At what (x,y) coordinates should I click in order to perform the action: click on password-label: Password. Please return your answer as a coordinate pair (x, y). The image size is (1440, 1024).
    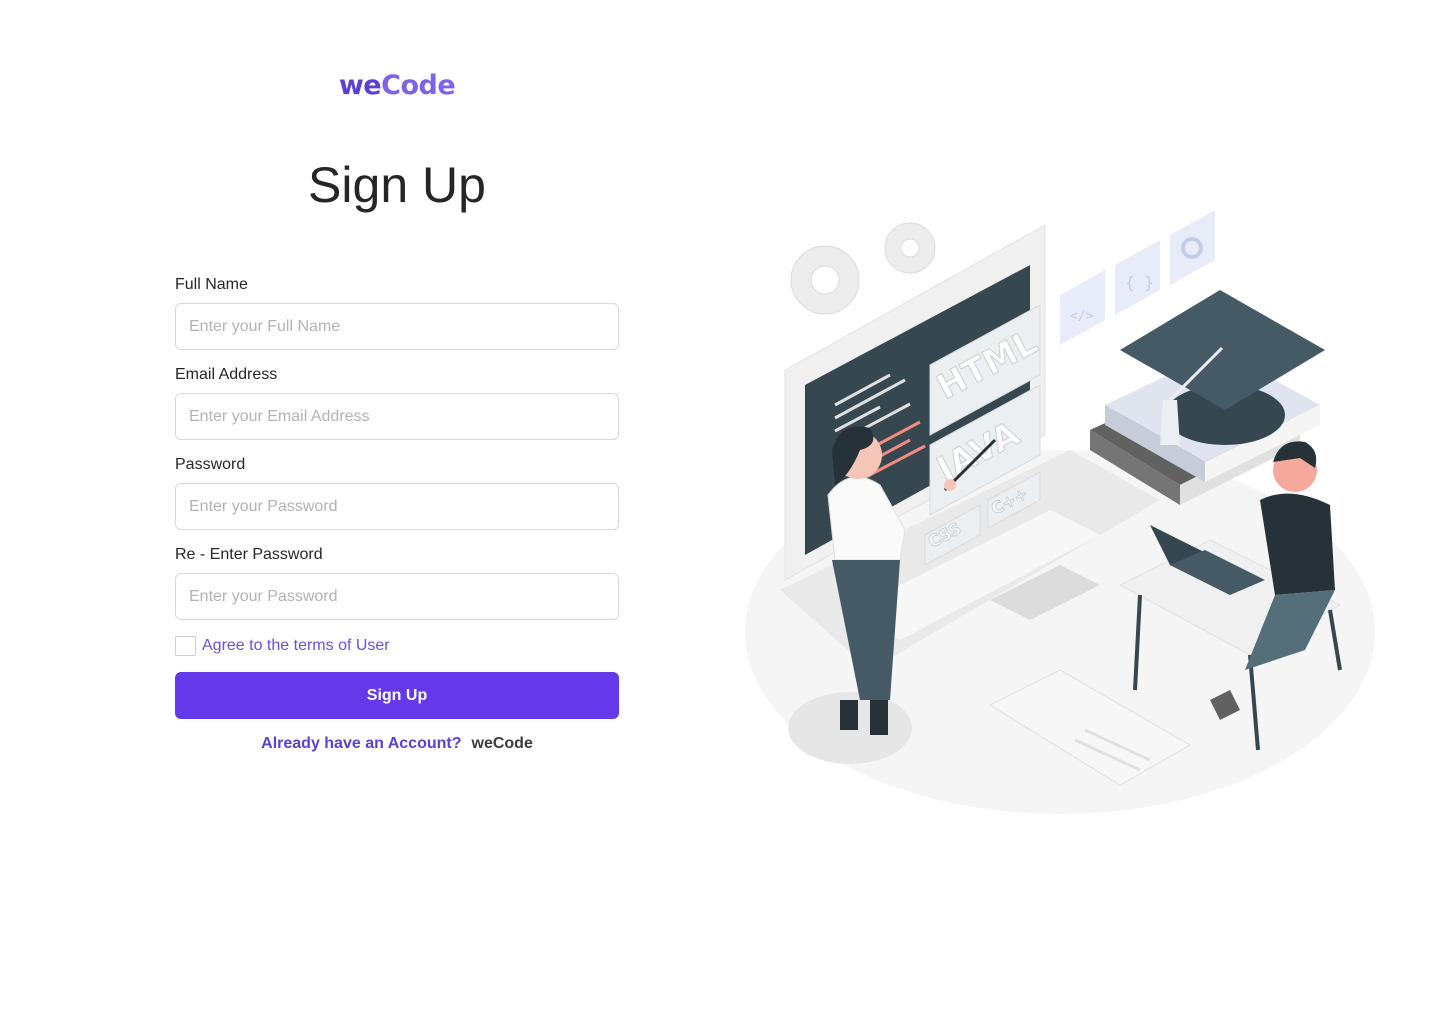
    Looking at the image, I should click on (210, 464).